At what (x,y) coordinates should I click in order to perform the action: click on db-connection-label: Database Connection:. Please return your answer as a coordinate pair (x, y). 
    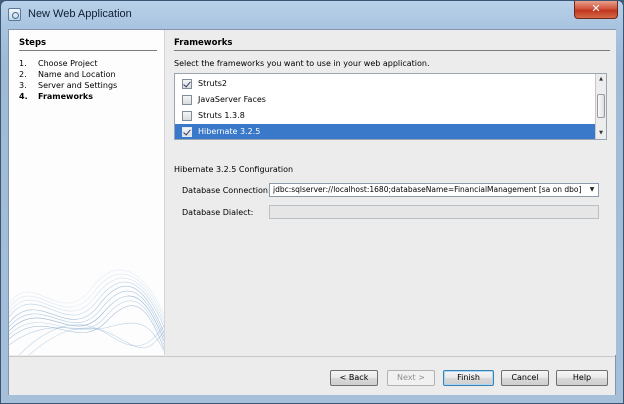
    Looking at the image, I should click on (226, 190).